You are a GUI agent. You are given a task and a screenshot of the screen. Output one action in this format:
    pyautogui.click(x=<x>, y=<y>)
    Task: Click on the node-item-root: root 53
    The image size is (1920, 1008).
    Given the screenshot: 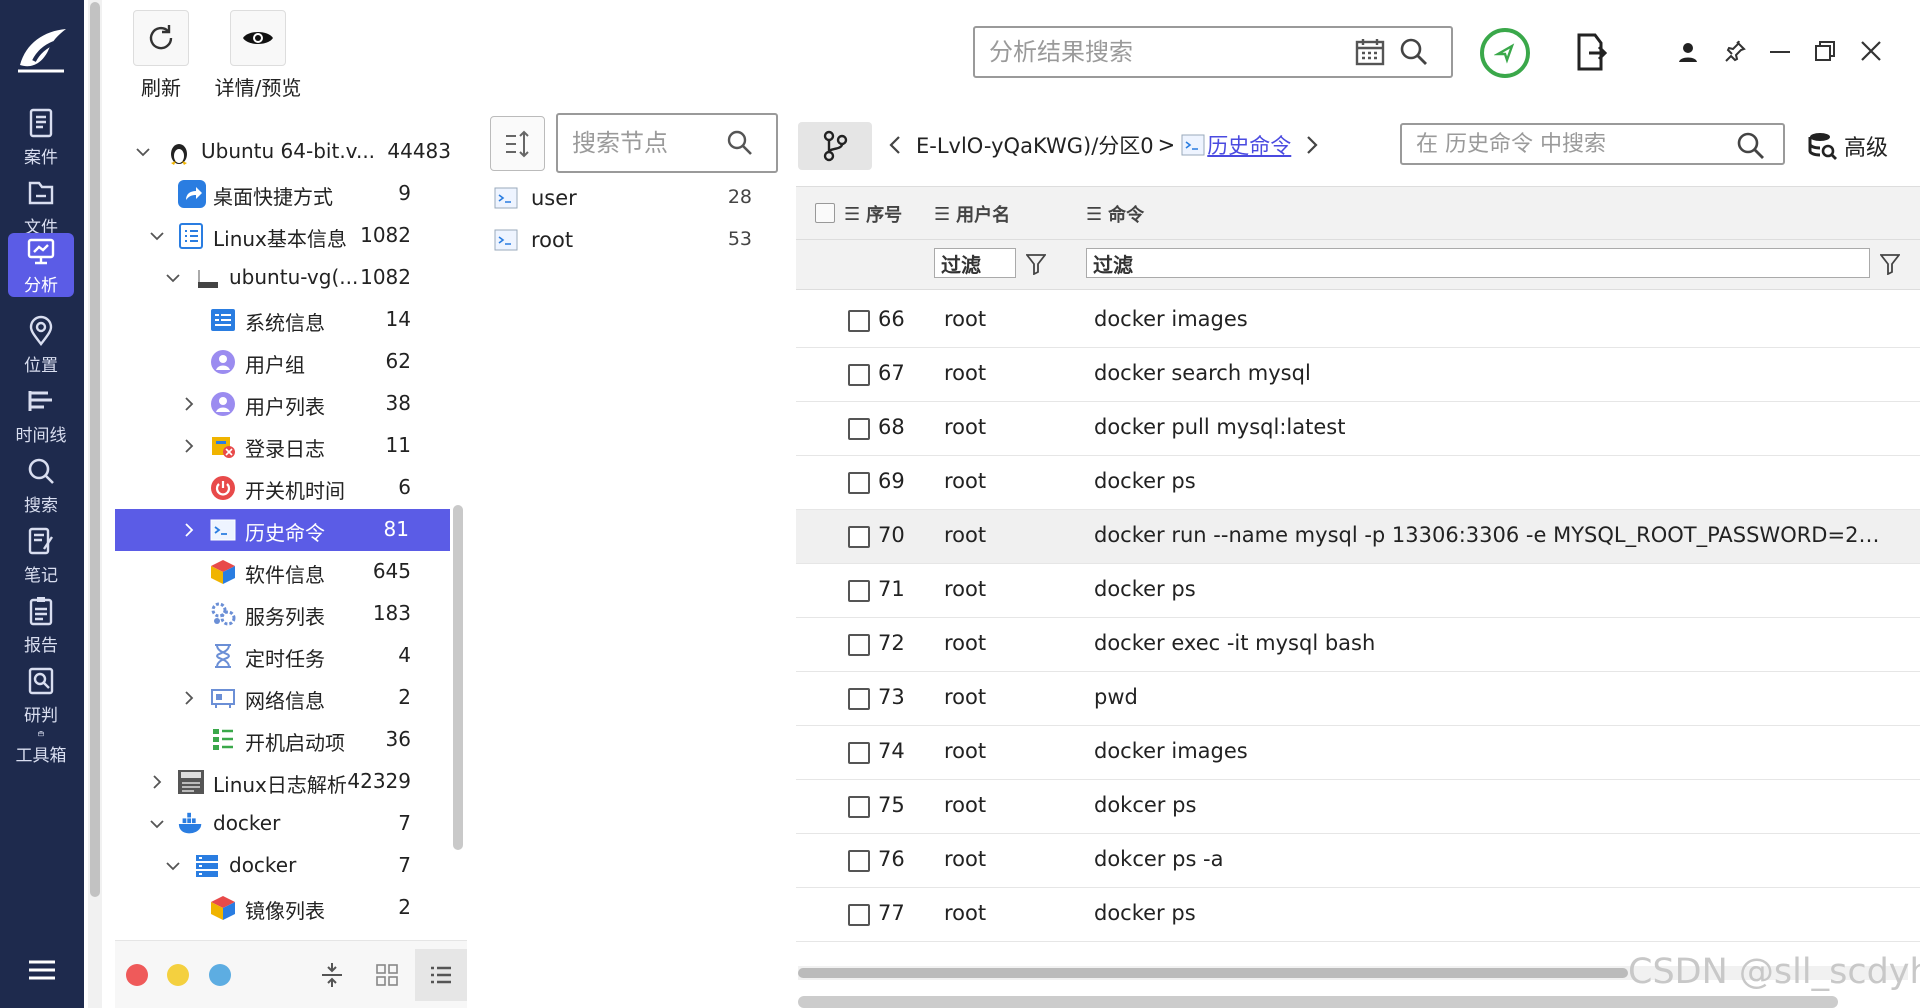 What is the action you would take?
    pyautogui.click(x=625, y=240)
    